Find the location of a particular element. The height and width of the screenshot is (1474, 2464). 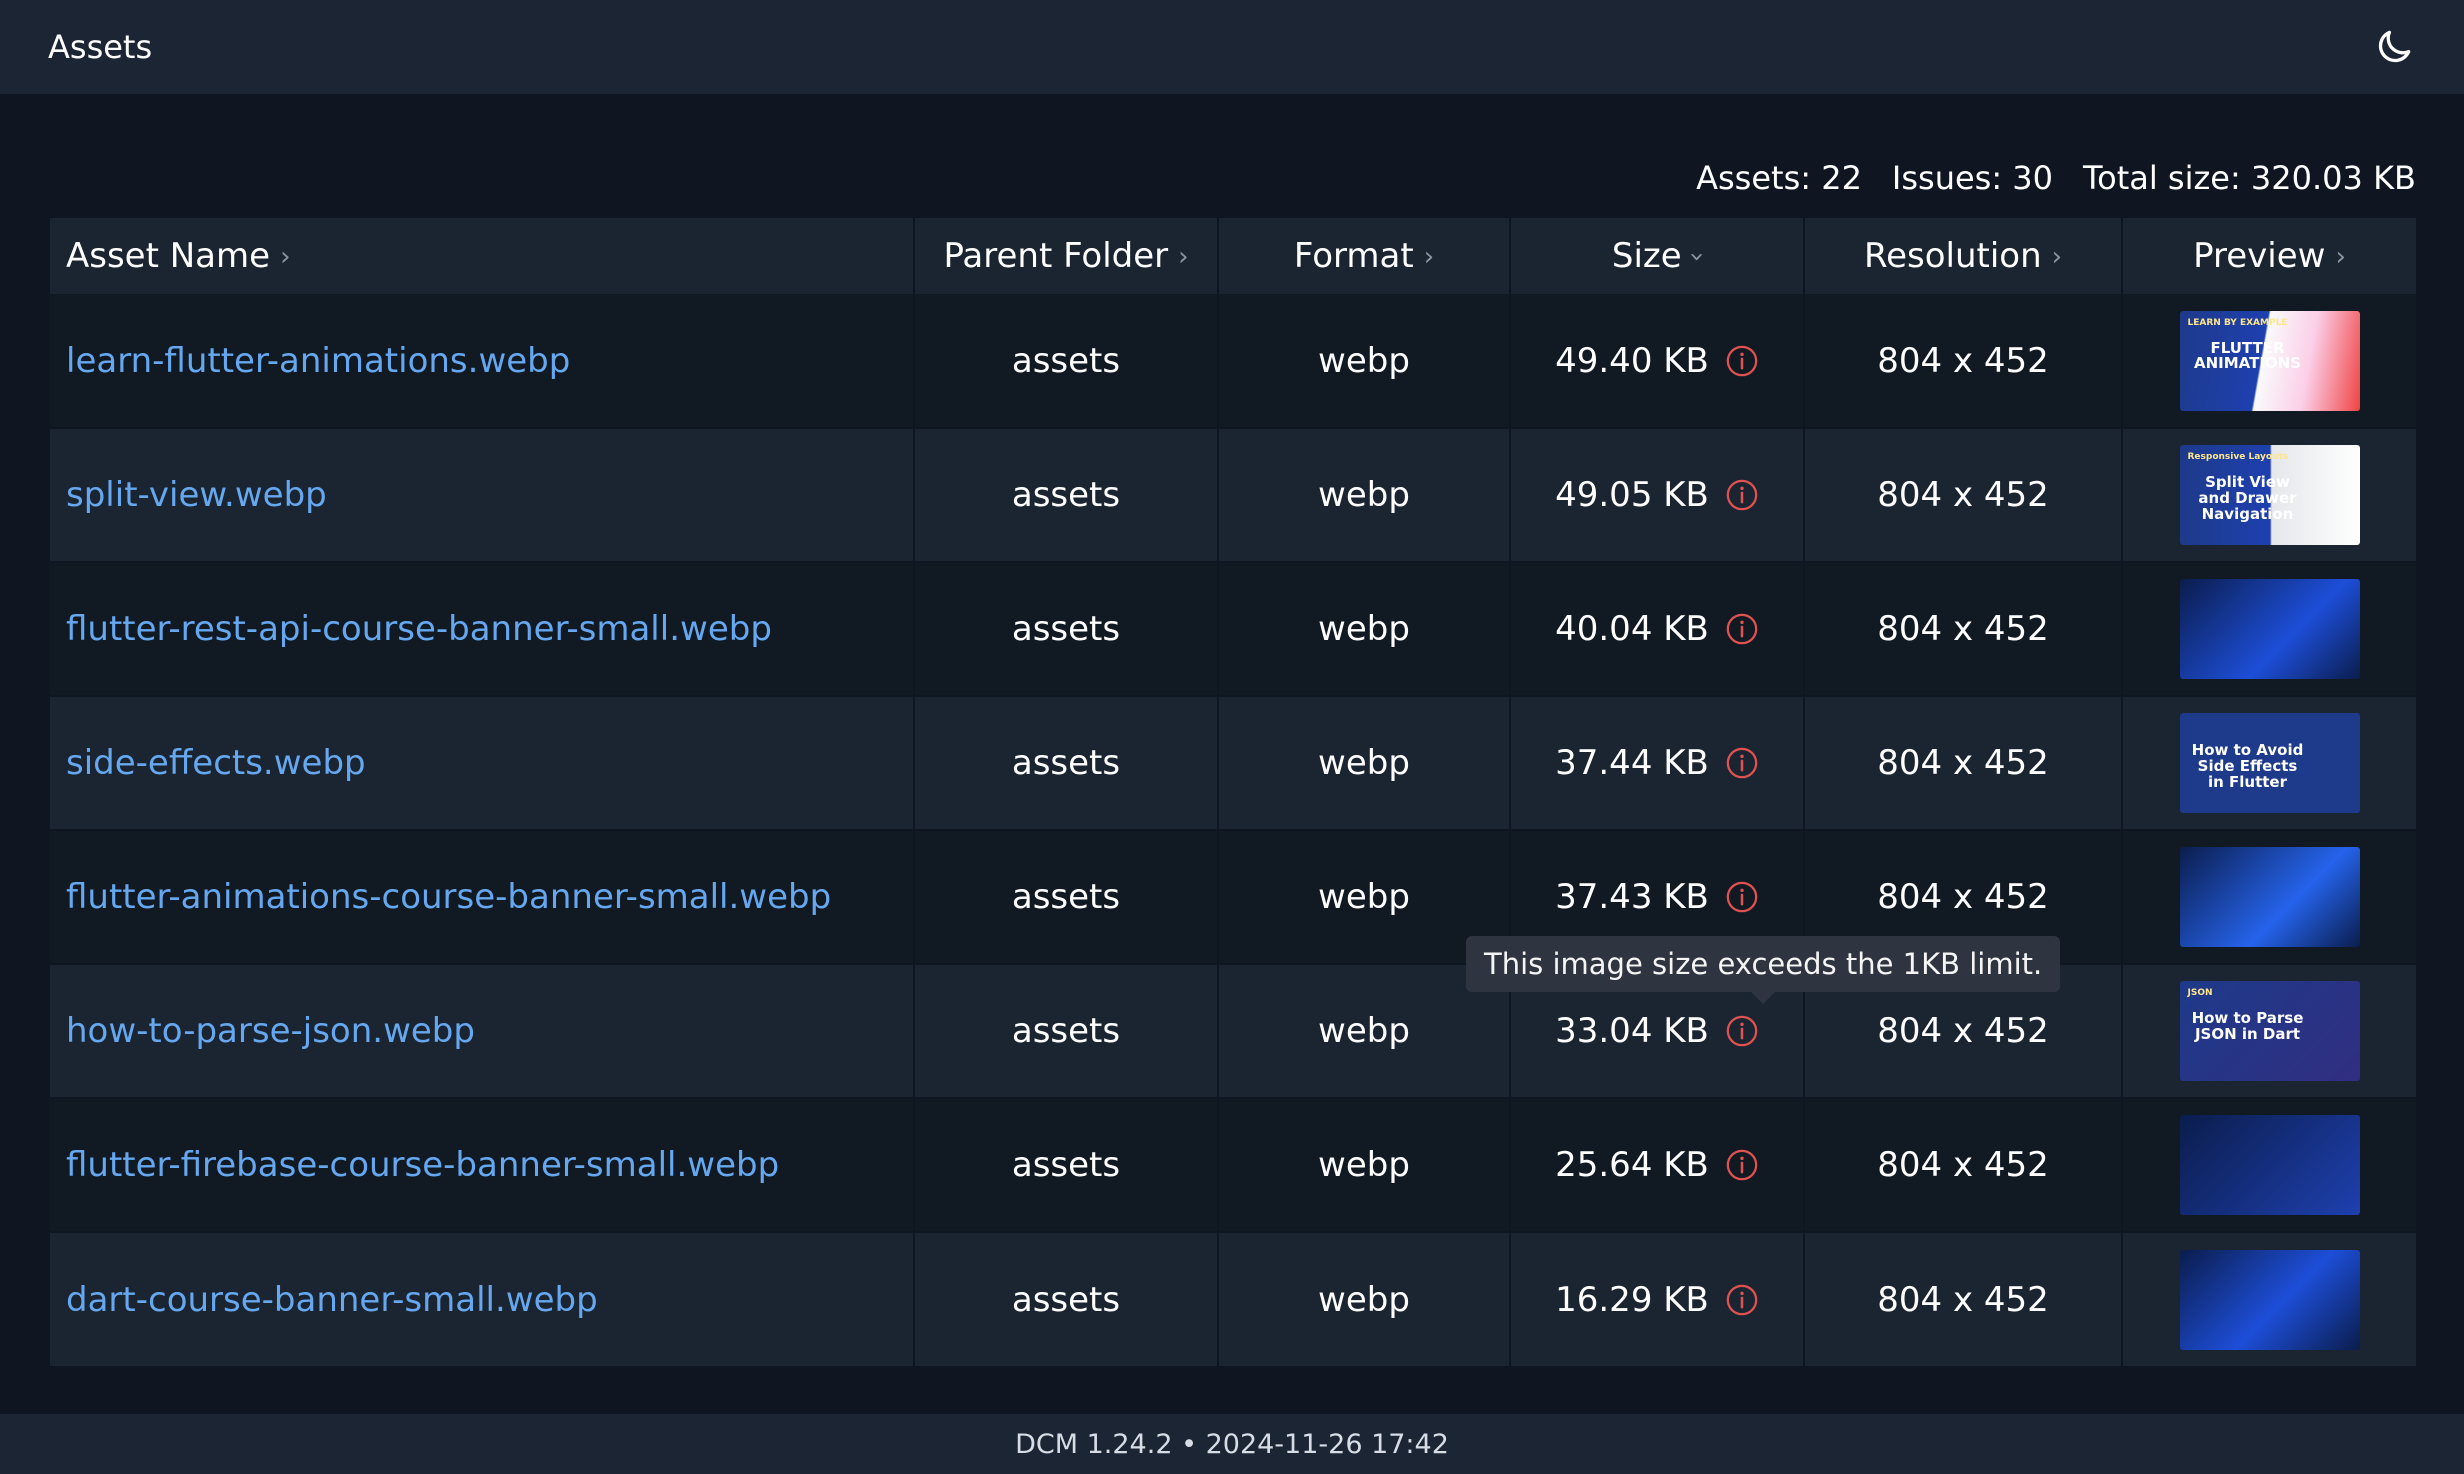

size-value: 37.43 KB is located at coordinates (1632, 897).